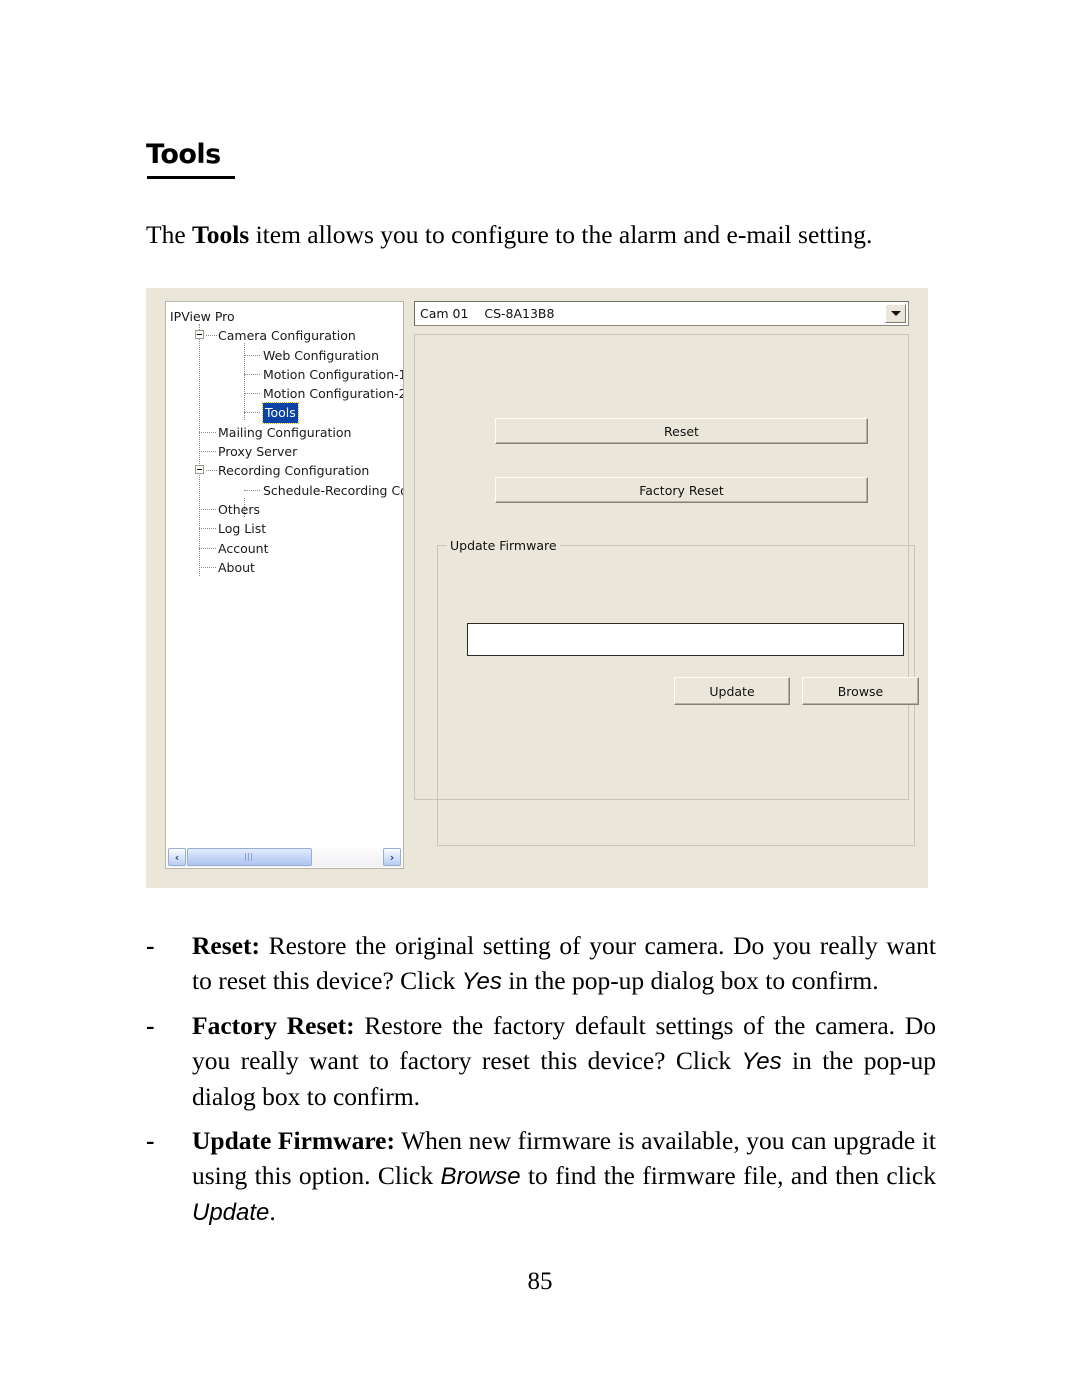  Describe the element at coordinates (242, 529) in the screenshot. I see `tree-item-label: Log List` at that location.